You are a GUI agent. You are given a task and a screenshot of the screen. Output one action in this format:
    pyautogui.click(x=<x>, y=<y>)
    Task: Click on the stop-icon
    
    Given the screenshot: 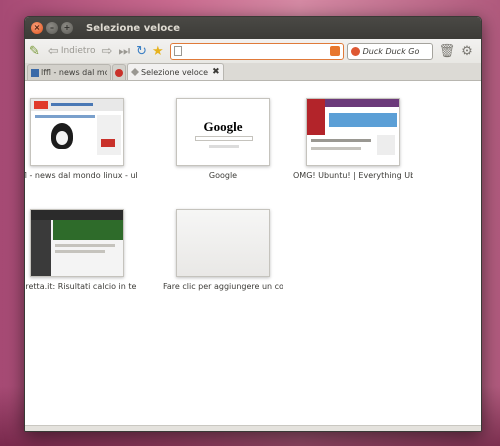 What is the action you would take?
    pyautogui.click(x=119, y=72)
    